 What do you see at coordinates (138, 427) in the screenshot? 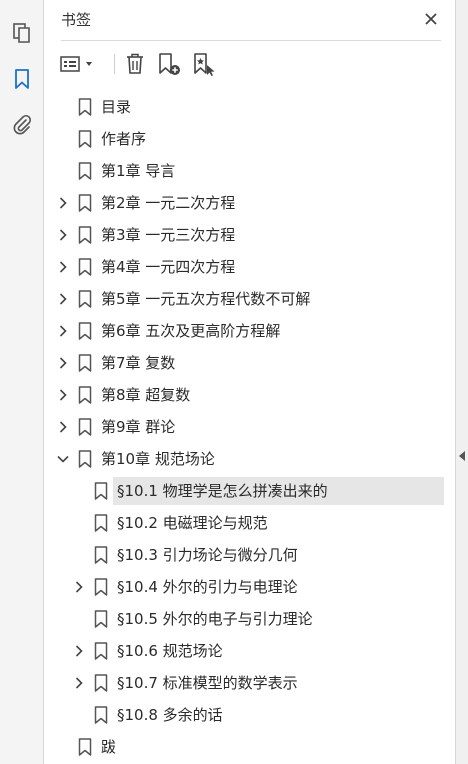
I see `bookmark-label: 第9章 群论` at bounding box center [138, 427].